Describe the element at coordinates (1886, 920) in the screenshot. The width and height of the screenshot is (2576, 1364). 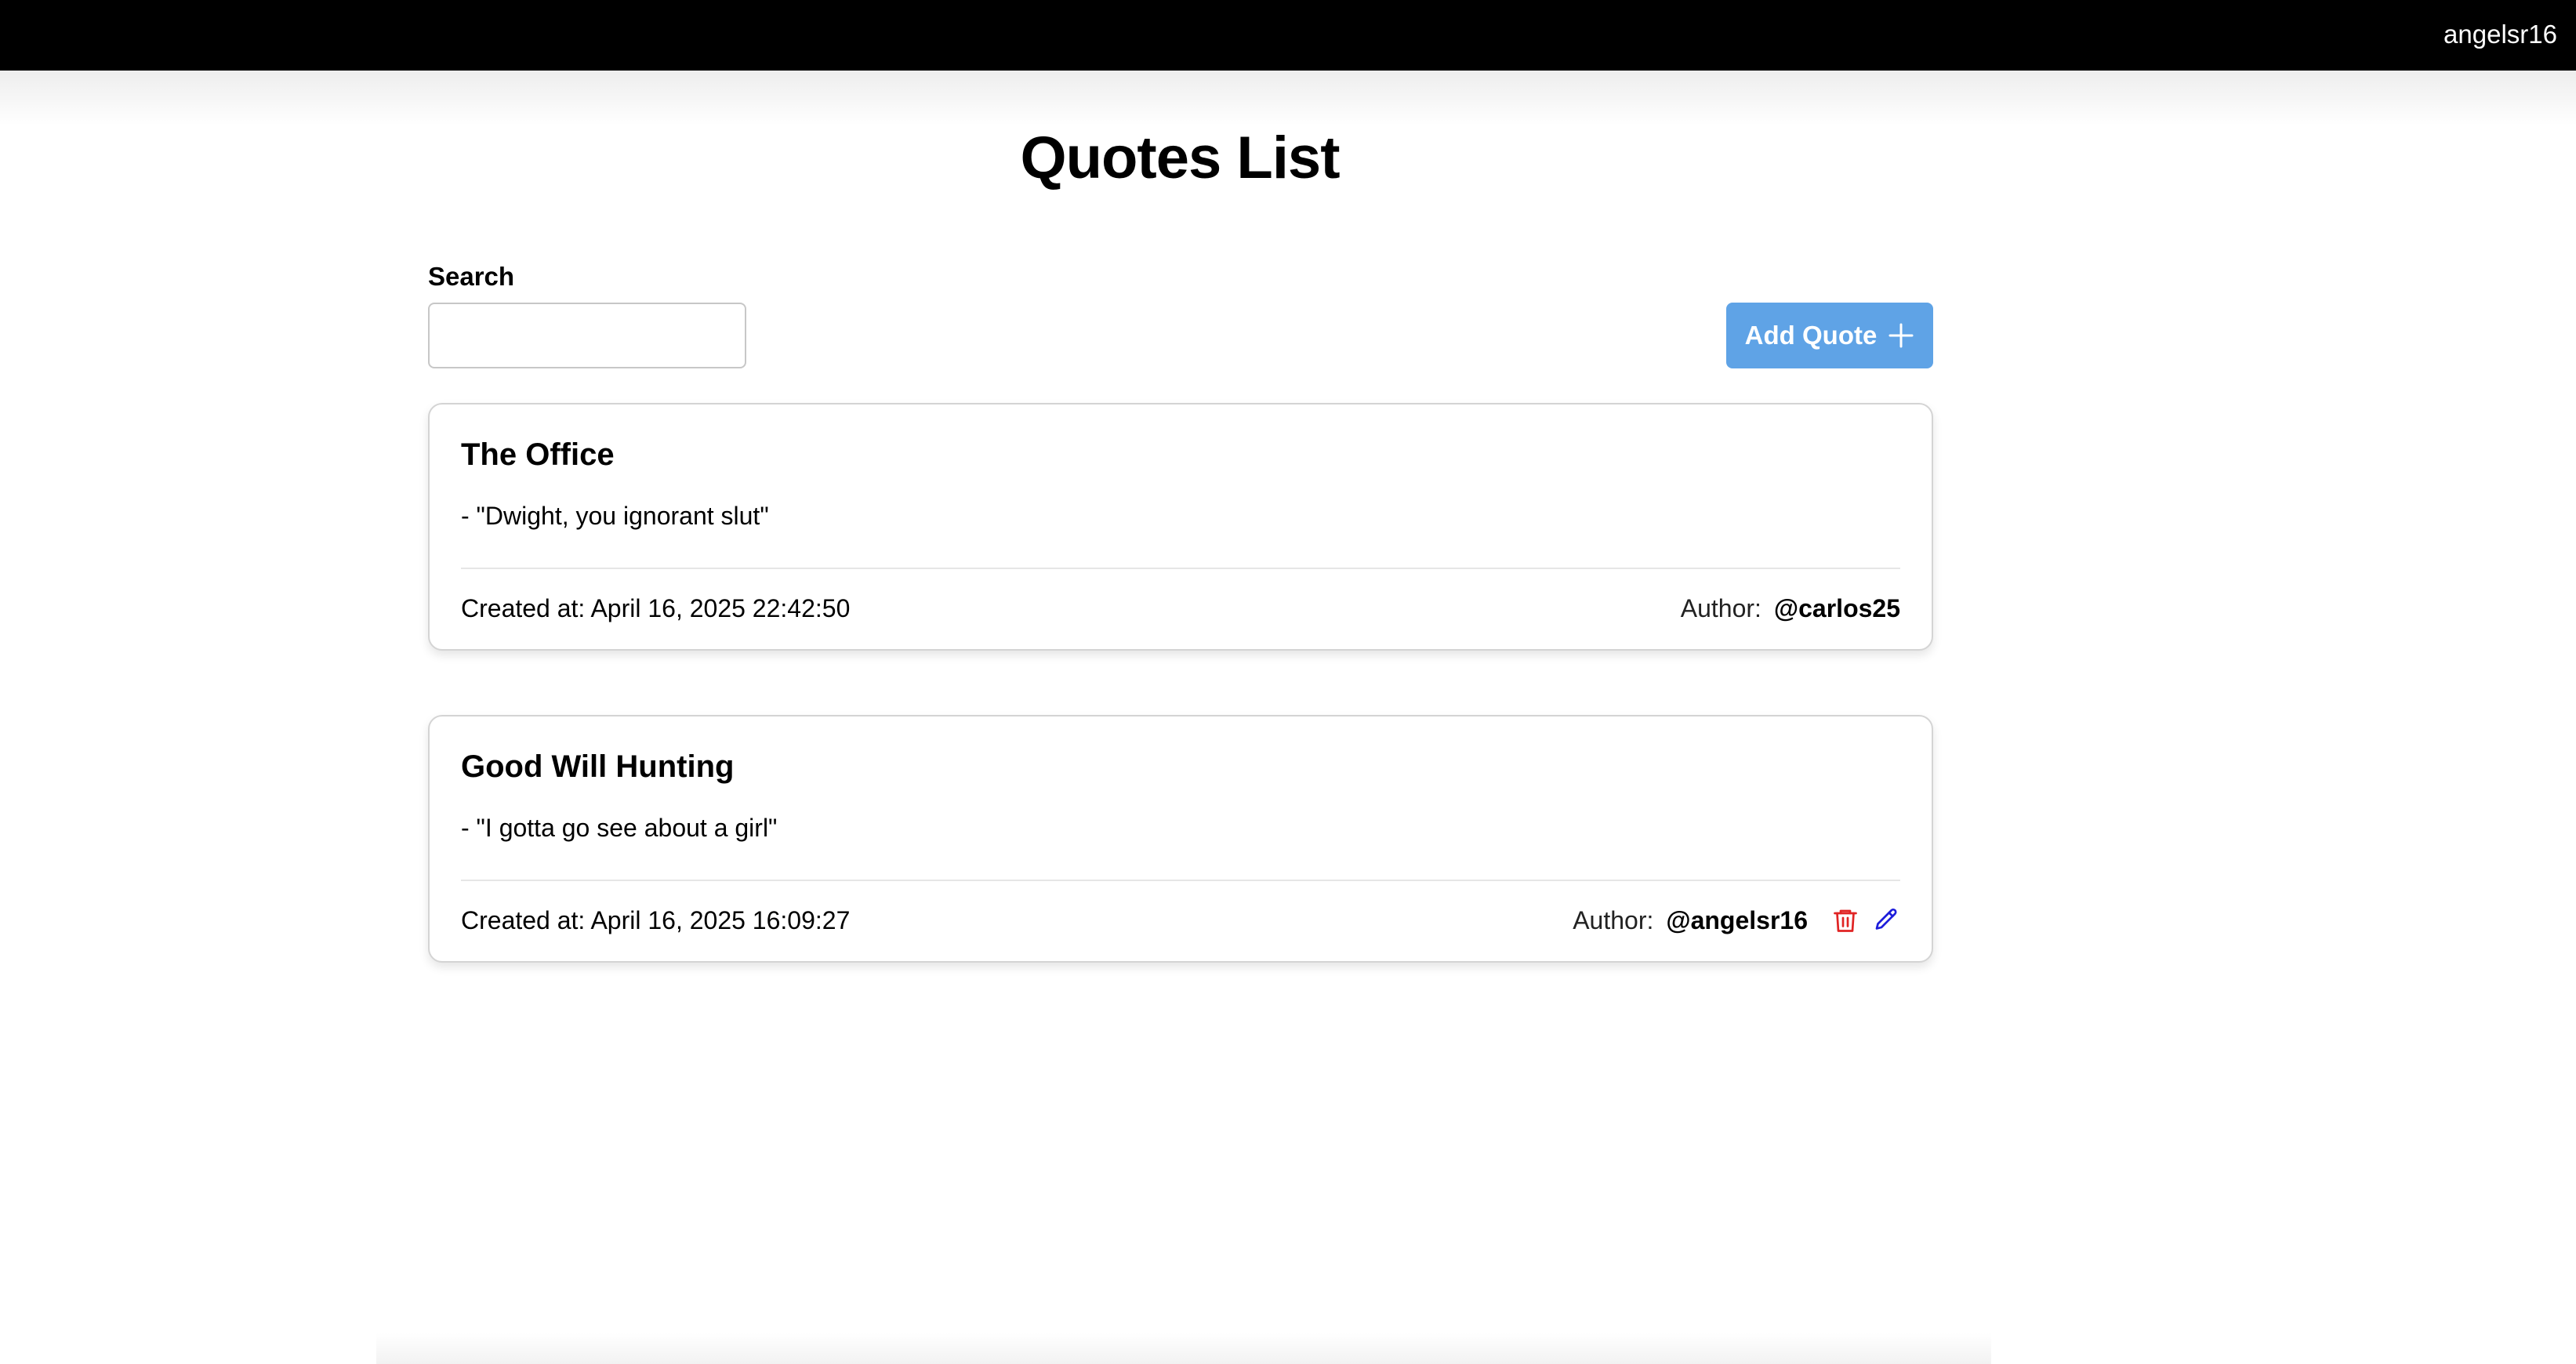
I see `pencil-icon` at that location.